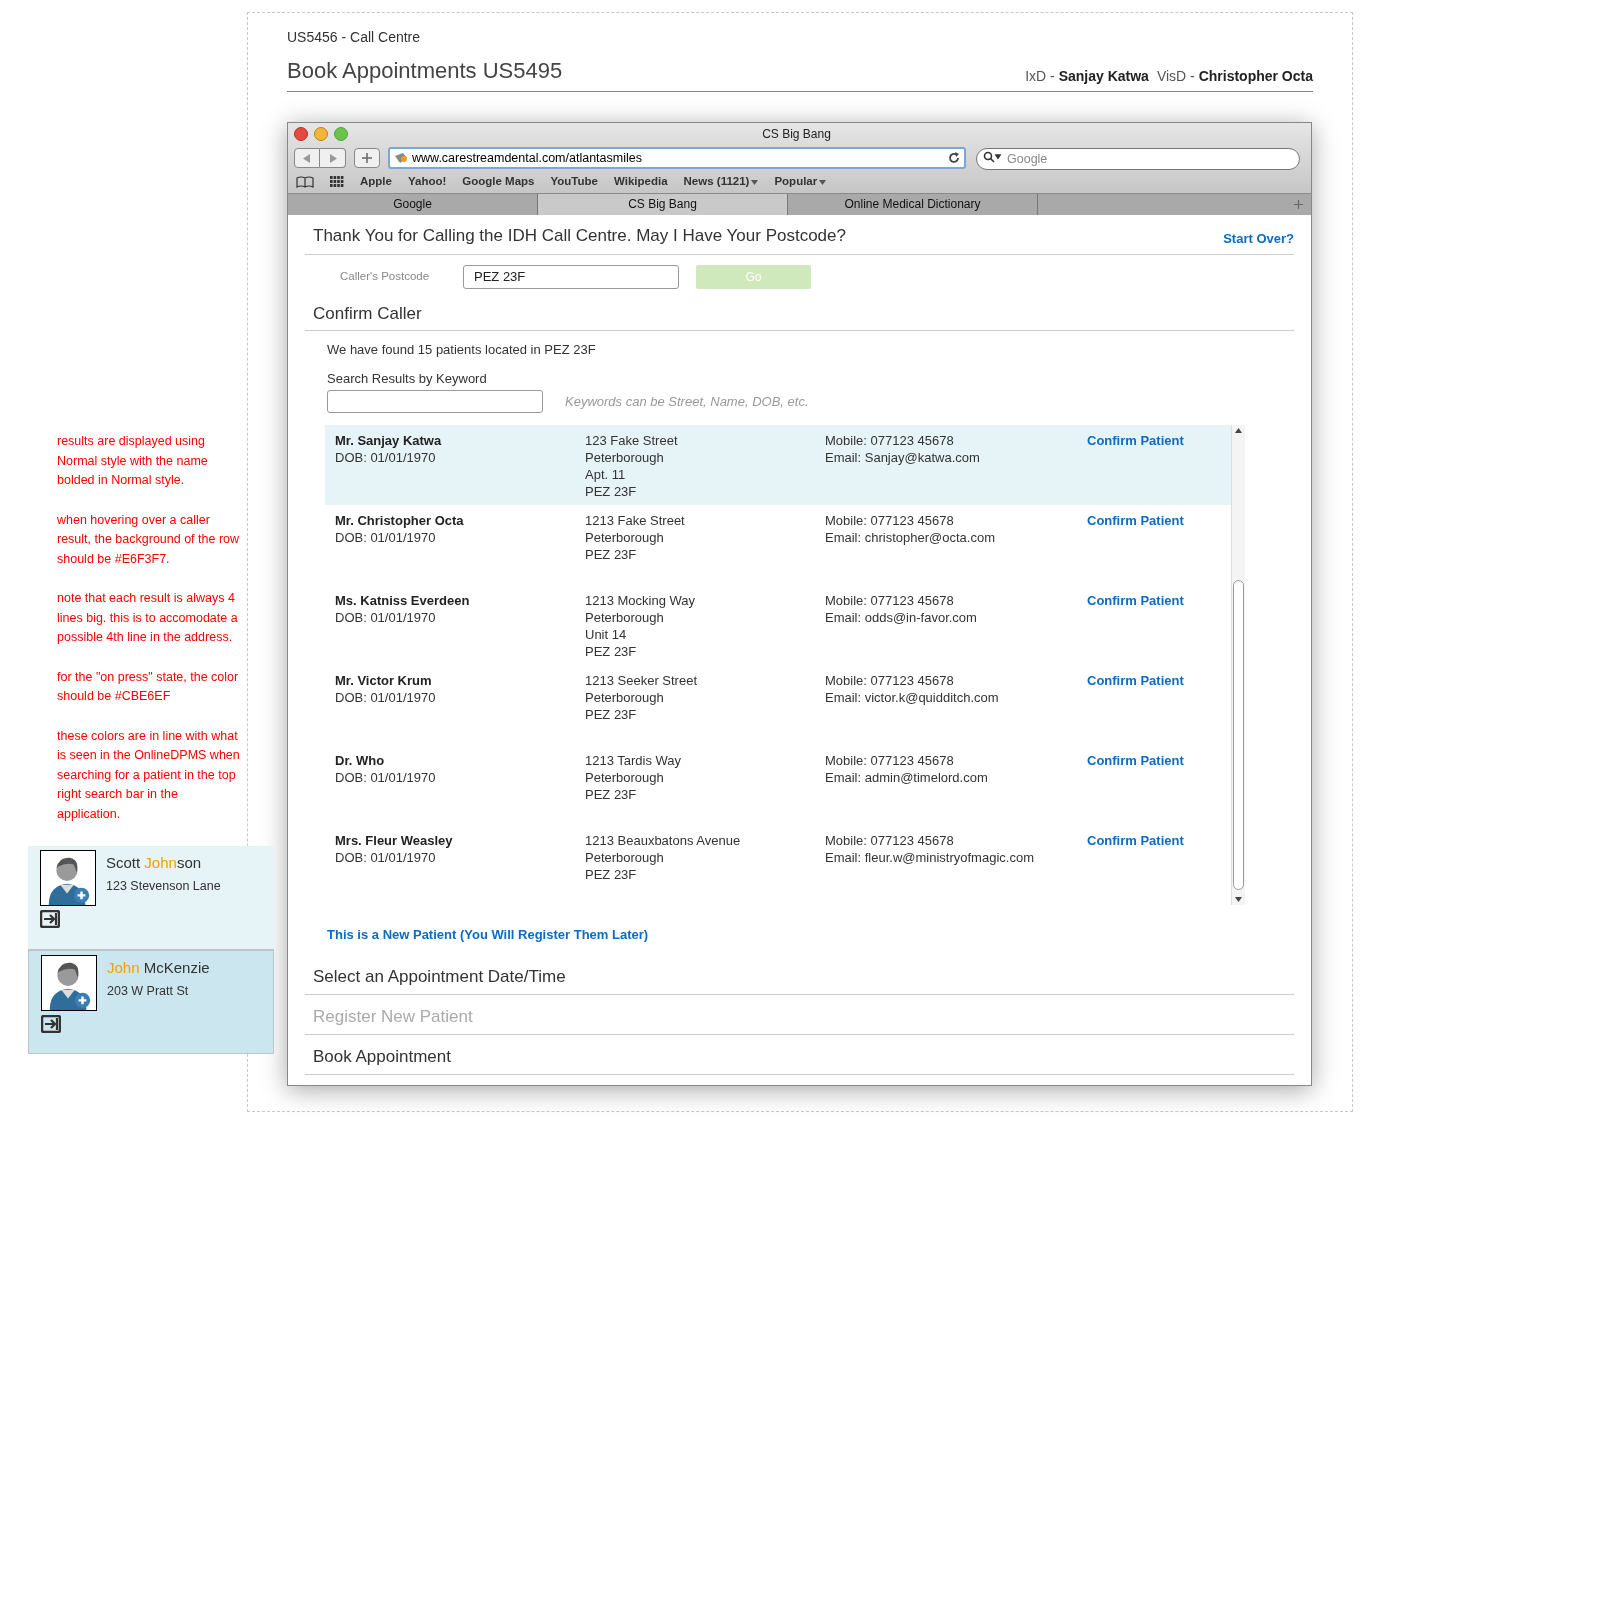  Describe the element at coordinates (385, 276) in the screenshot. I see `field-label: Caller's Postcode` at that location.